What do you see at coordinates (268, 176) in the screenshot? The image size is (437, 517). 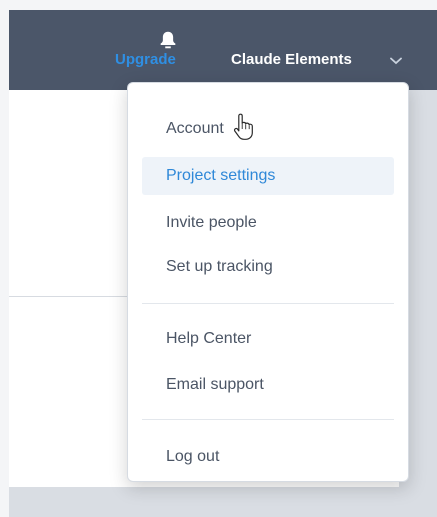 I see `menu-item-project-settings: Project settings` at bounding box center [268, 176].